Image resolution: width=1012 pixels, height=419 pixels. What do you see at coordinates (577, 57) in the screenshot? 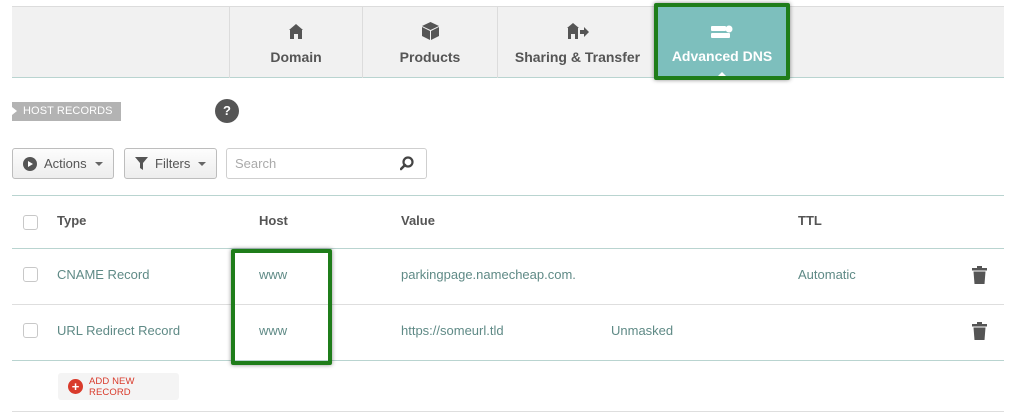
I see `tab-label: Sharing & Transfer` at bounding box center [577, 57].